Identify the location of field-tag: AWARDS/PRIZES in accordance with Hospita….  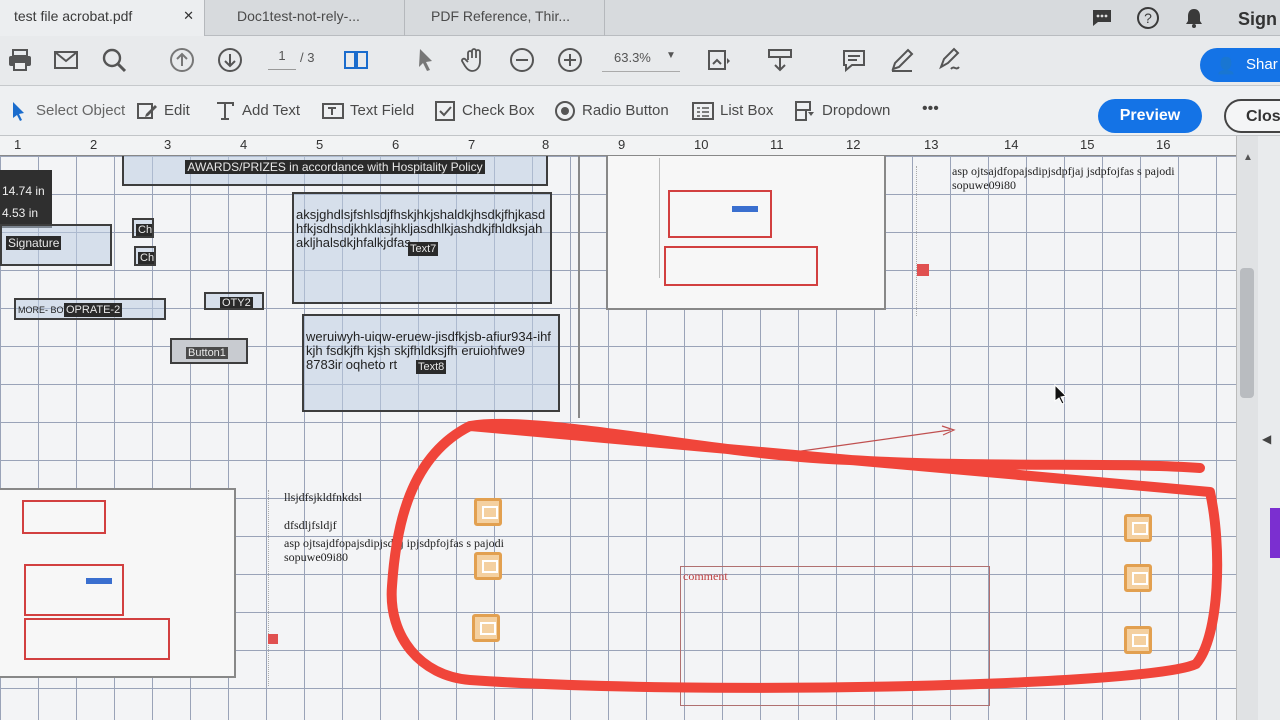
(335, 167).